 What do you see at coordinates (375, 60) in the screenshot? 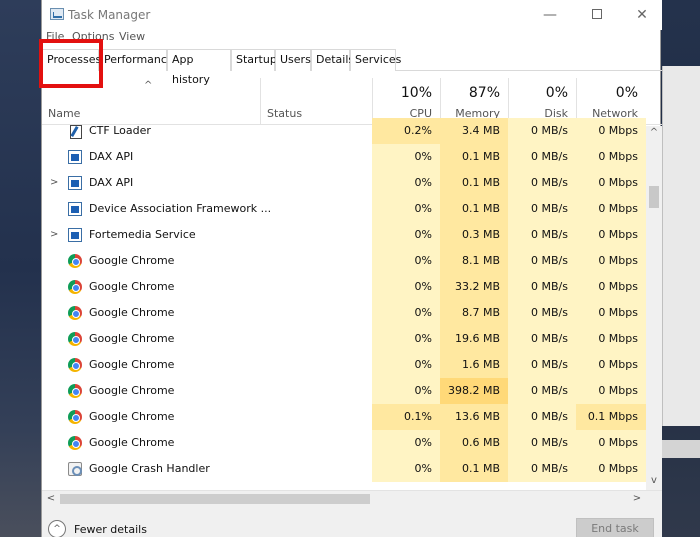
I see `tab-services: Services` at bounding box center [375, 60].